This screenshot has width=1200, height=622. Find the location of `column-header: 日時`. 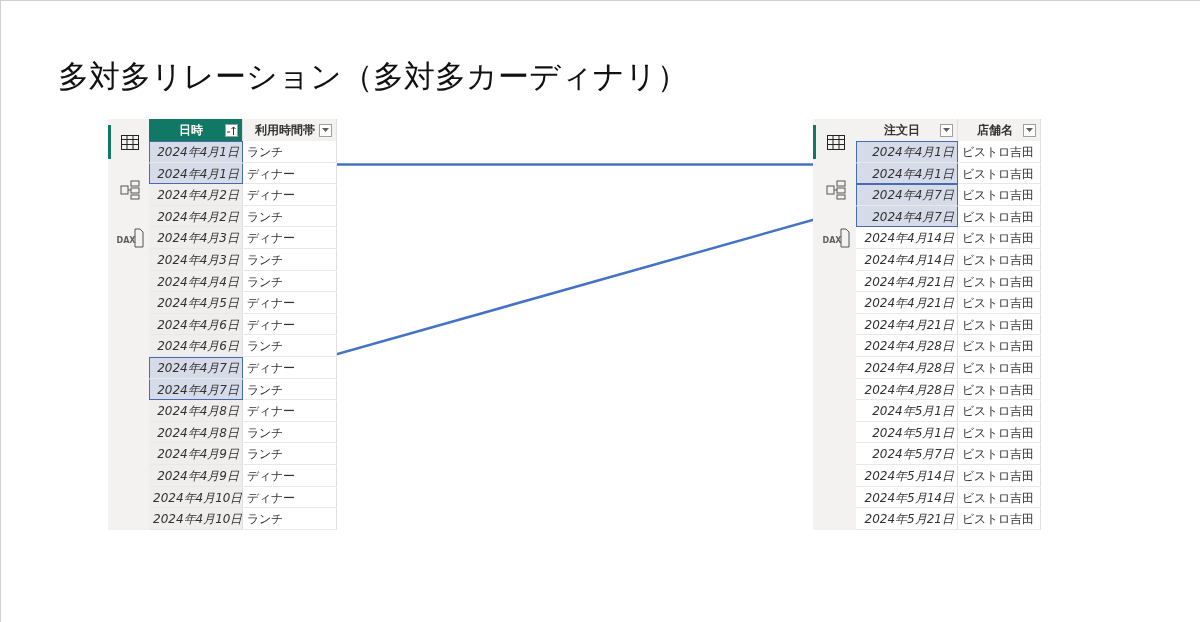

column-header: 日時 is located at coordinates (196, 130).